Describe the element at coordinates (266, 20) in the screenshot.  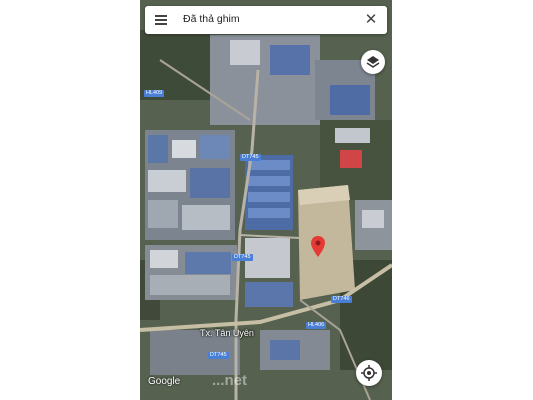
I see `search-bar: Đã thả ghim ✕` at that location.